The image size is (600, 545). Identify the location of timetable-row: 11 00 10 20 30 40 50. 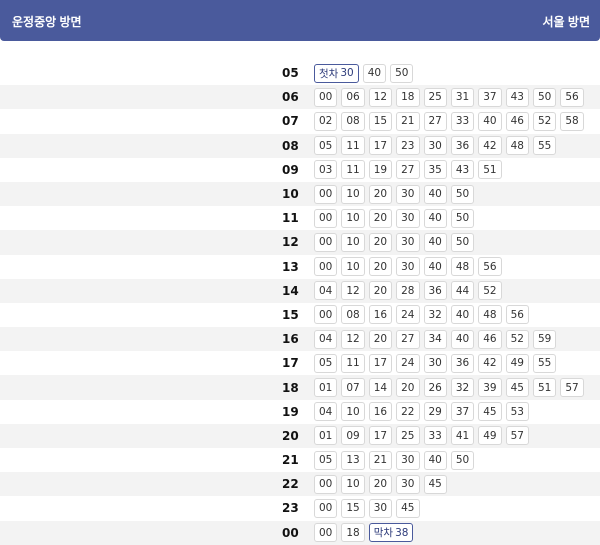
(300, 218).